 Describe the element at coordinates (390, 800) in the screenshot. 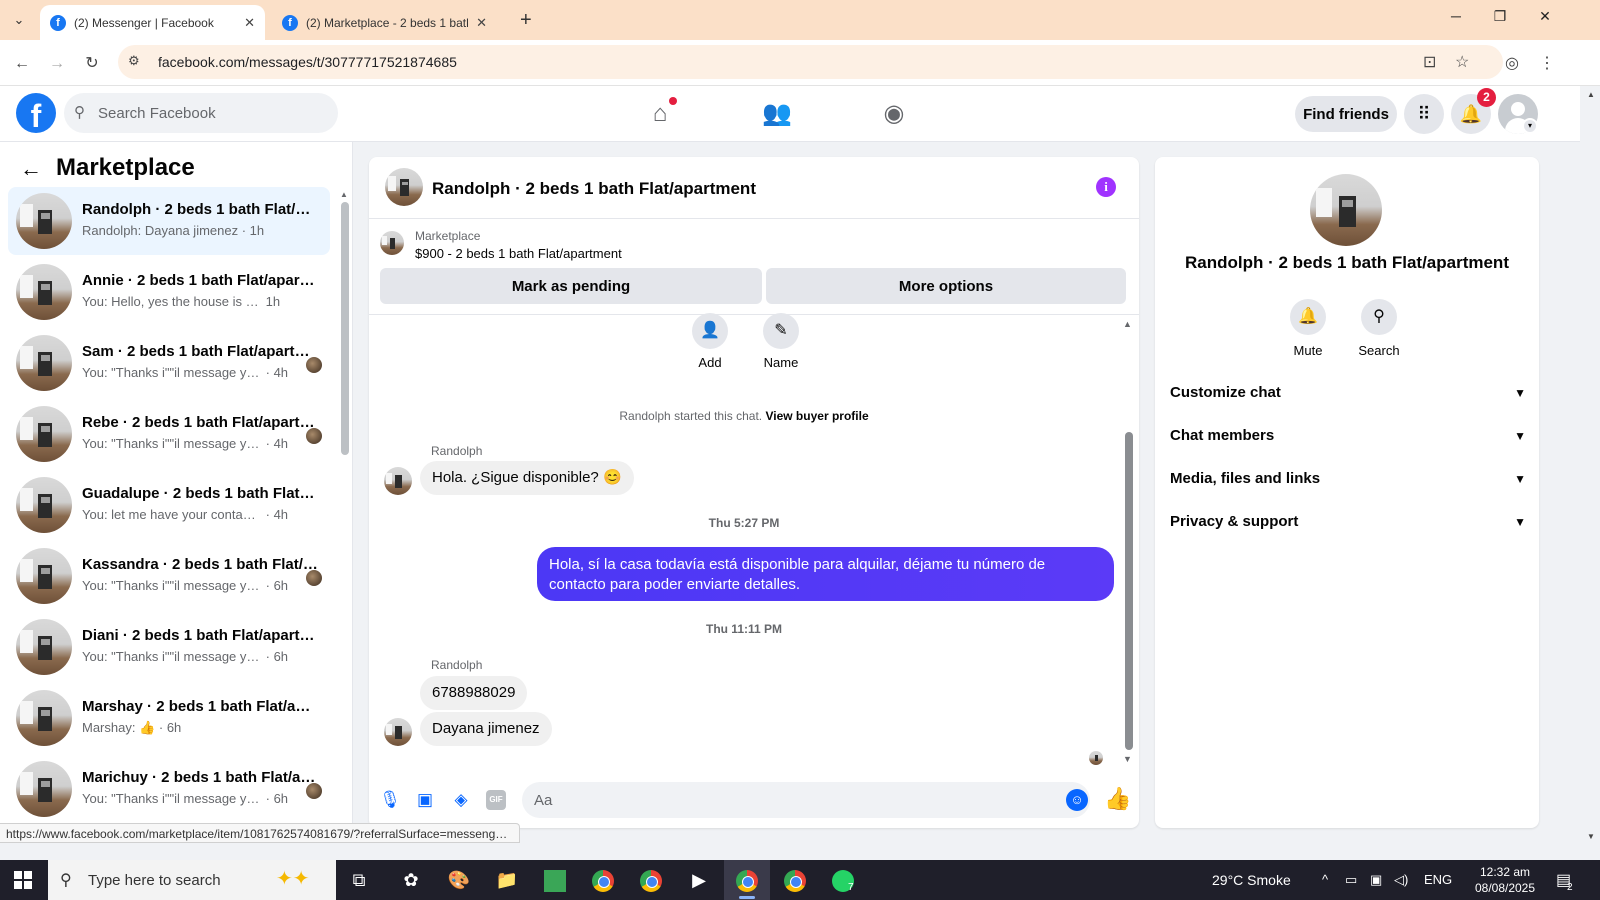

I see `microphone-icon: 🎙` at that location.